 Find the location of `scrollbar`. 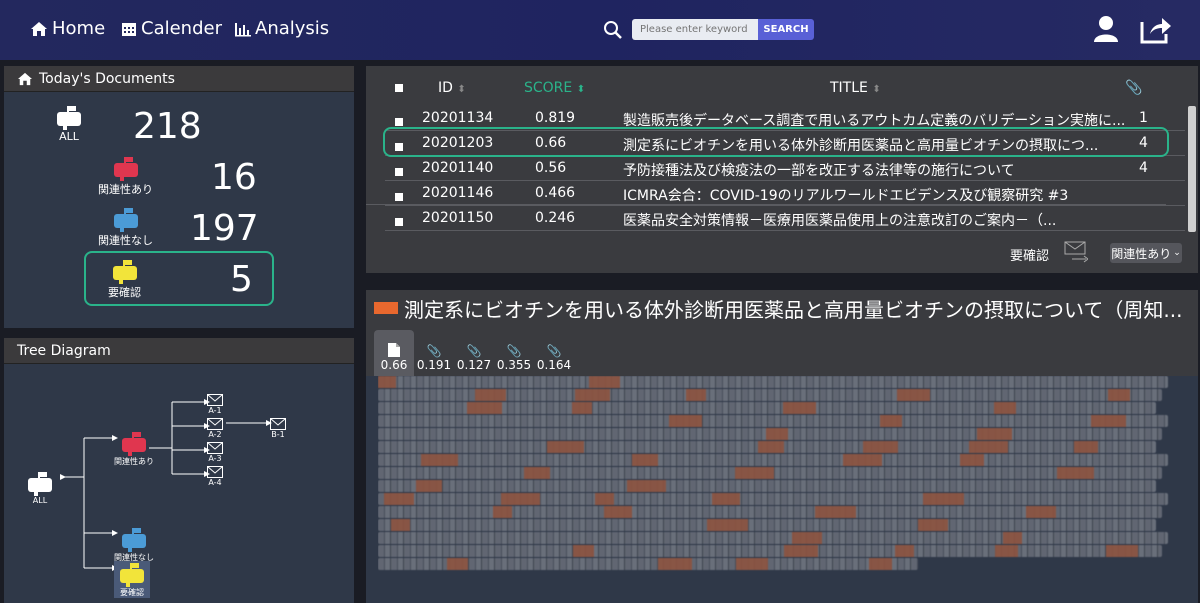

scrollbar is located at coordinates (1192, 169).